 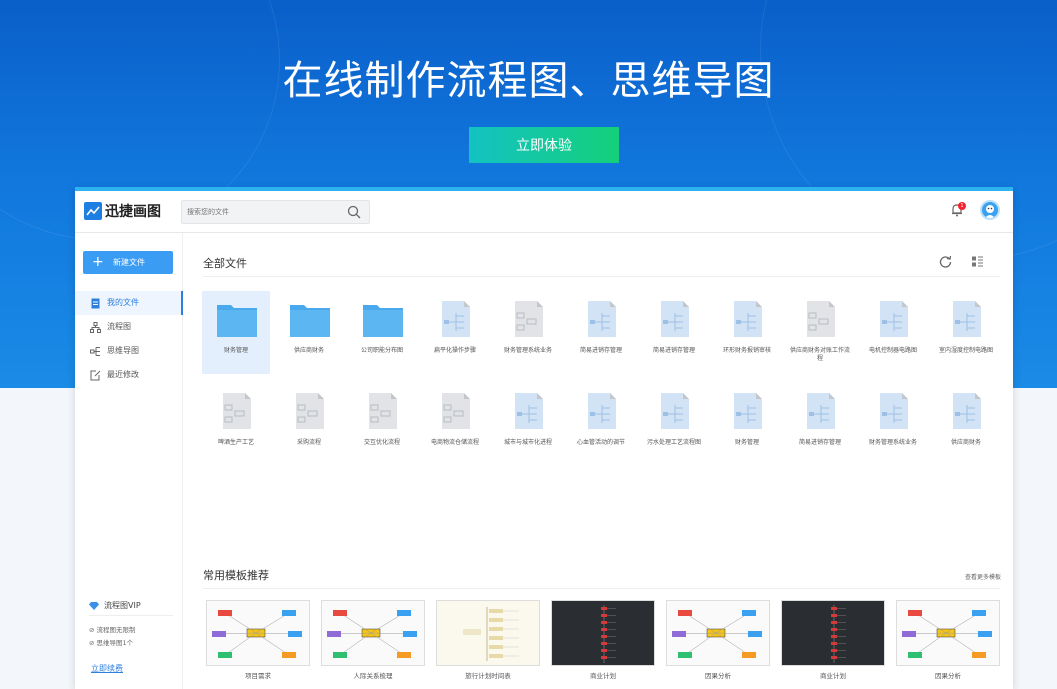 I want to click on file-item: 心血管活动的调节, so click(x=601, y=424).